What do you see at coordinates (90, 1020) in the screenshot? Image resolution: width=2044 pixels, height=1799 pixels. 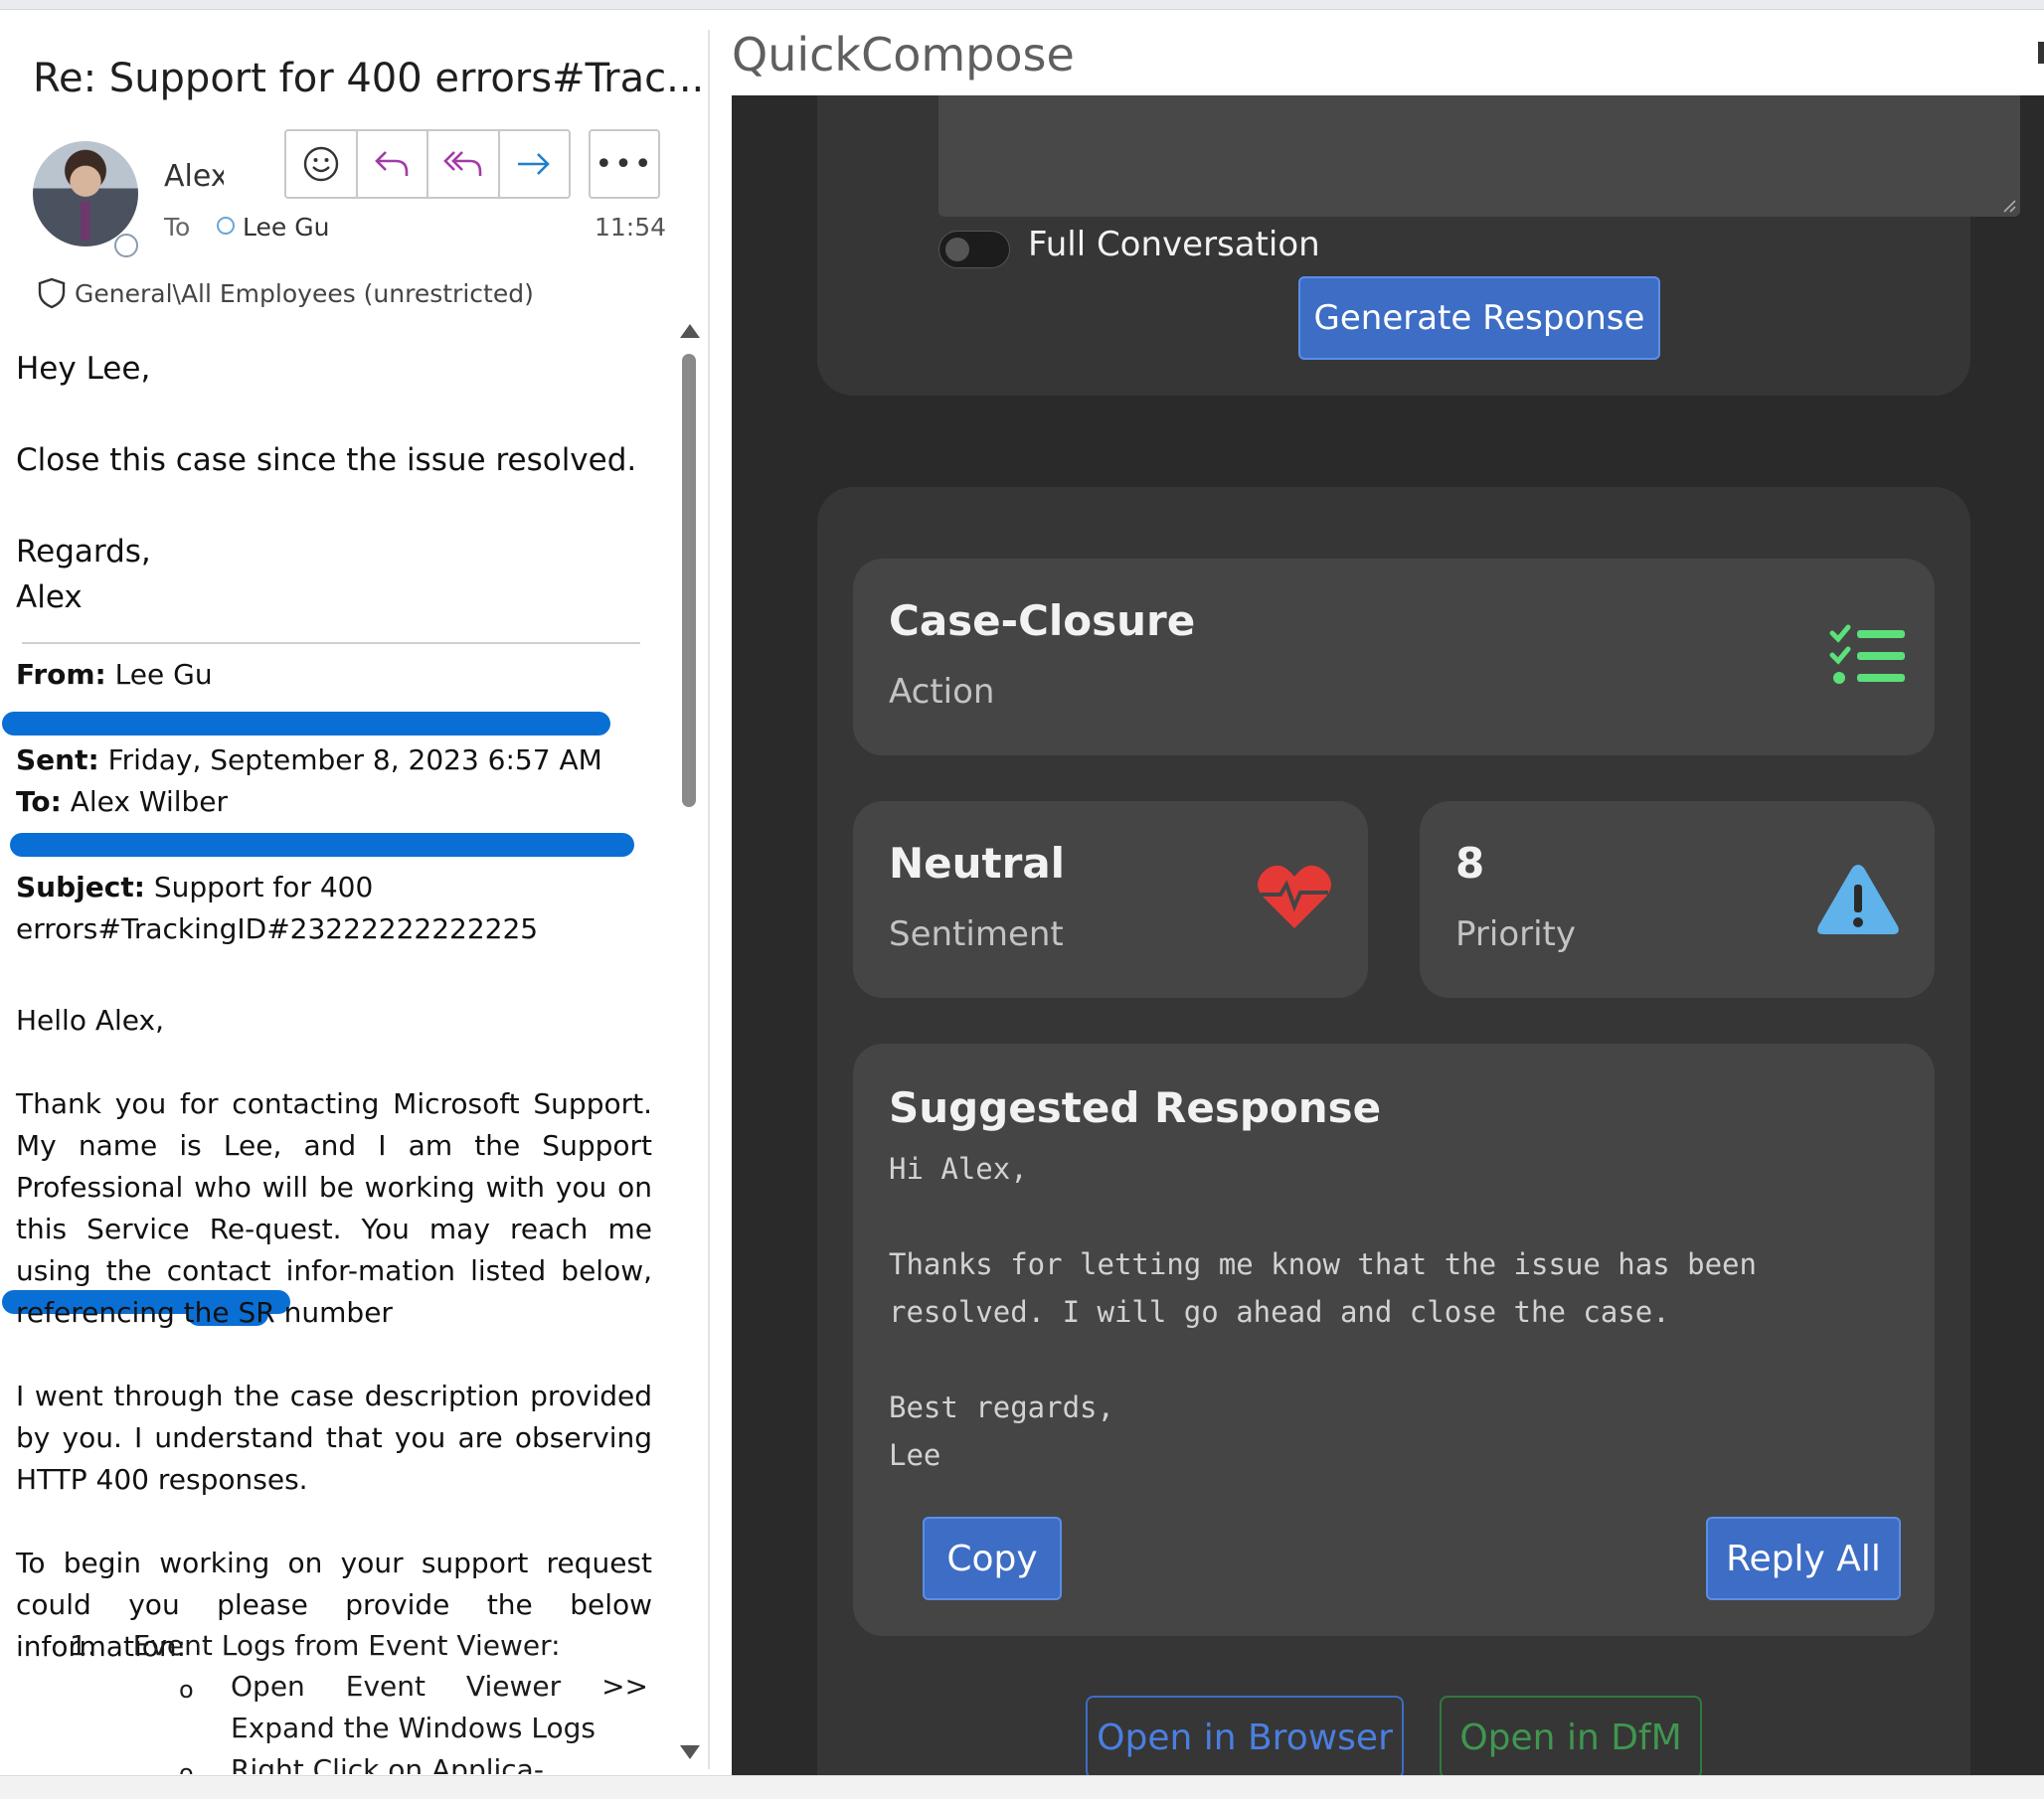 I see `hello-line: Hello Alex,` at bounding box center [90, 1020].